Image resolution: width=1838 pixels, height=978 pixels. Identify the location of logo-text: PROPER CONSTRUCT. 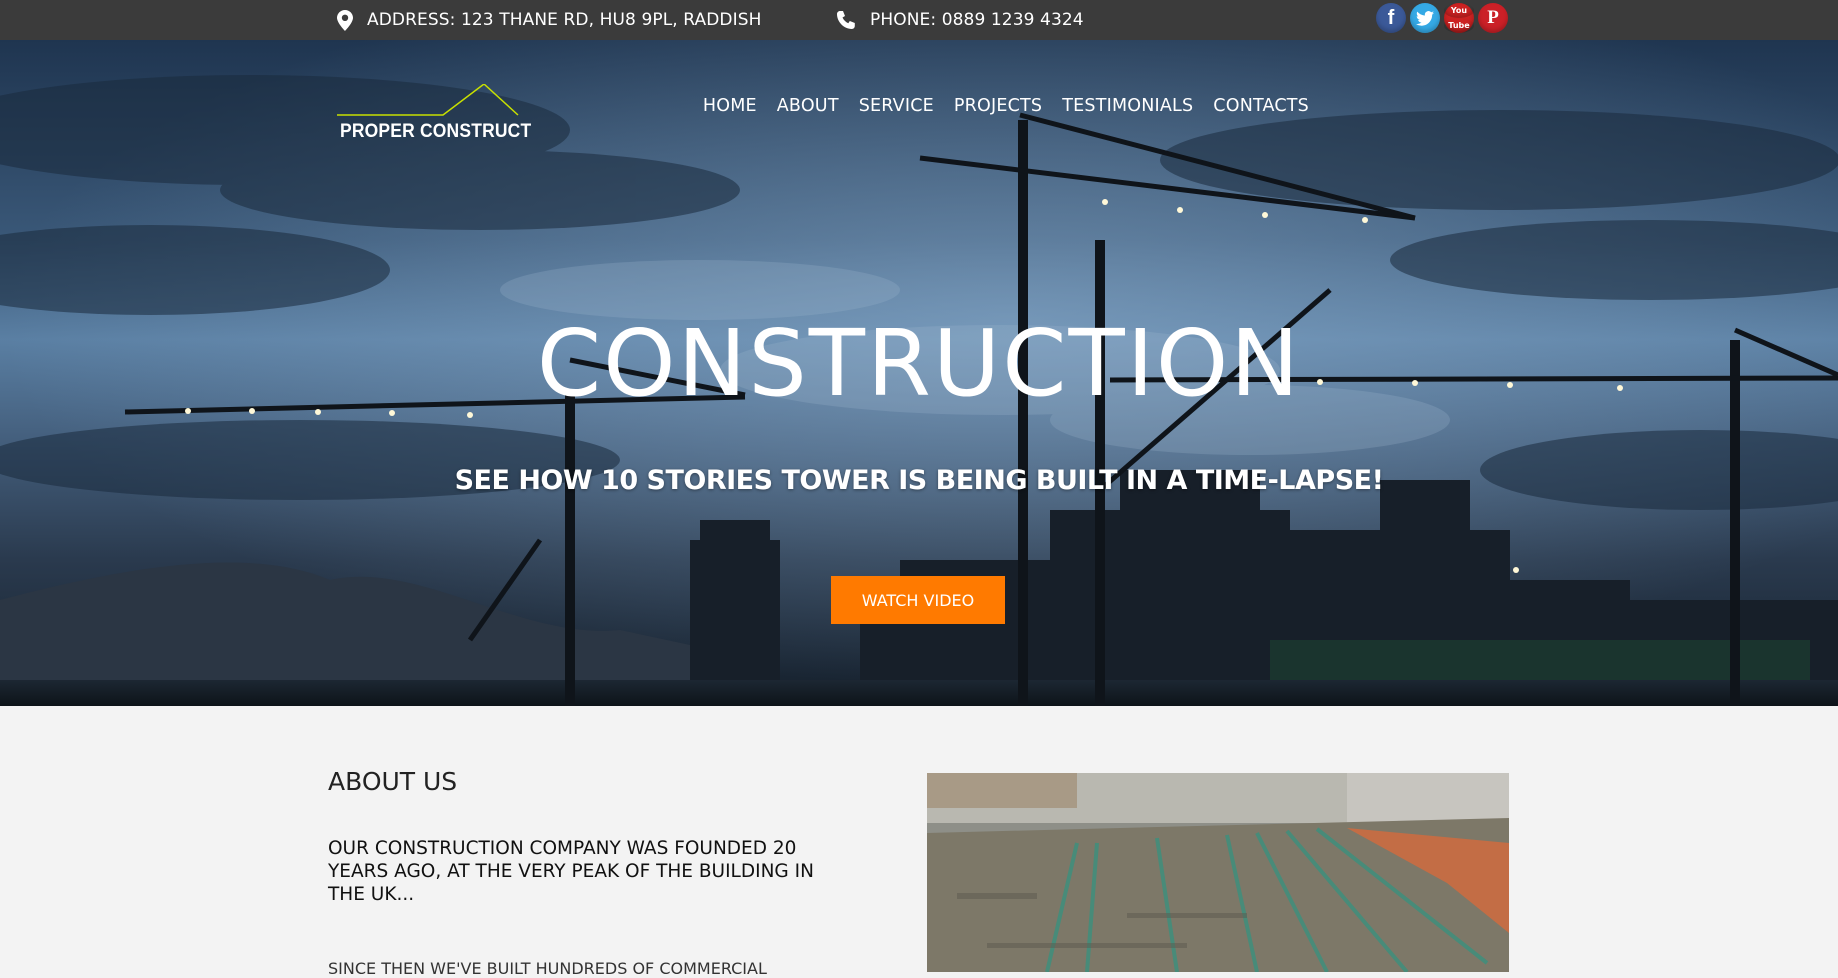
(436, 131).